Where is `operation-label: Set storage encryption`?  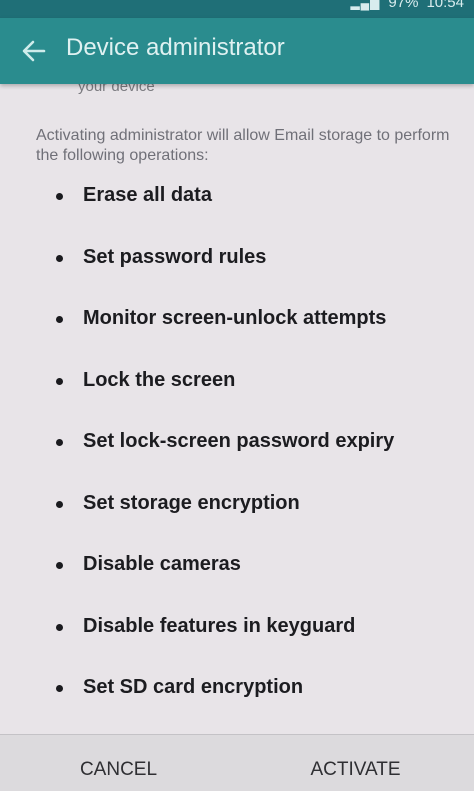
operation-label: Set storage encryption is located at coordinates (191, 502).